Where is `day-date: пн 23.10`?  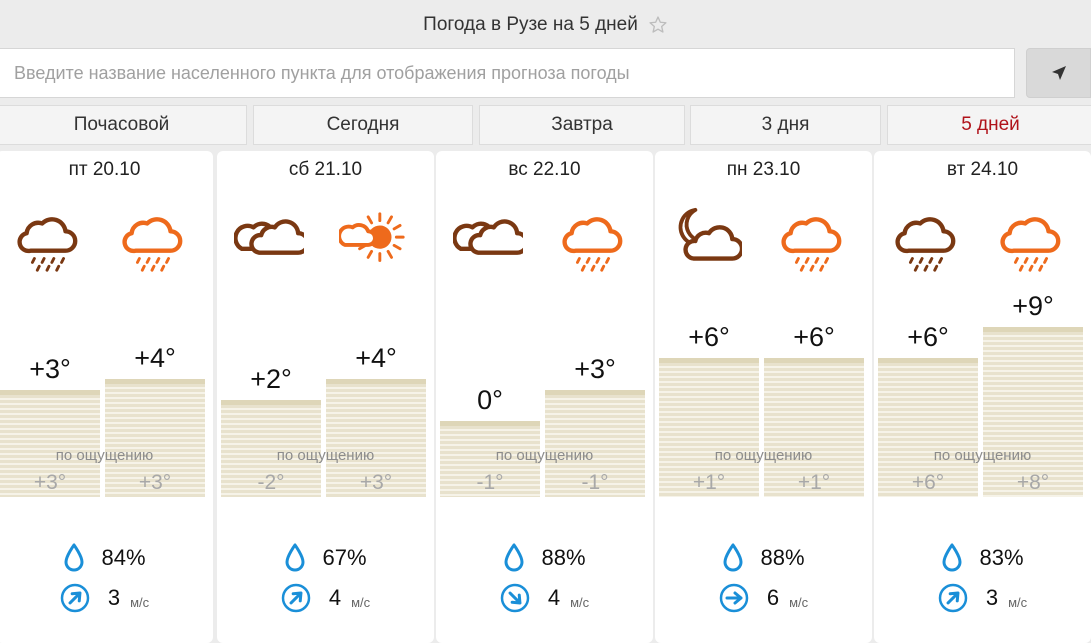 day-date: пн 23.10 is located at coordinates (763, 169).